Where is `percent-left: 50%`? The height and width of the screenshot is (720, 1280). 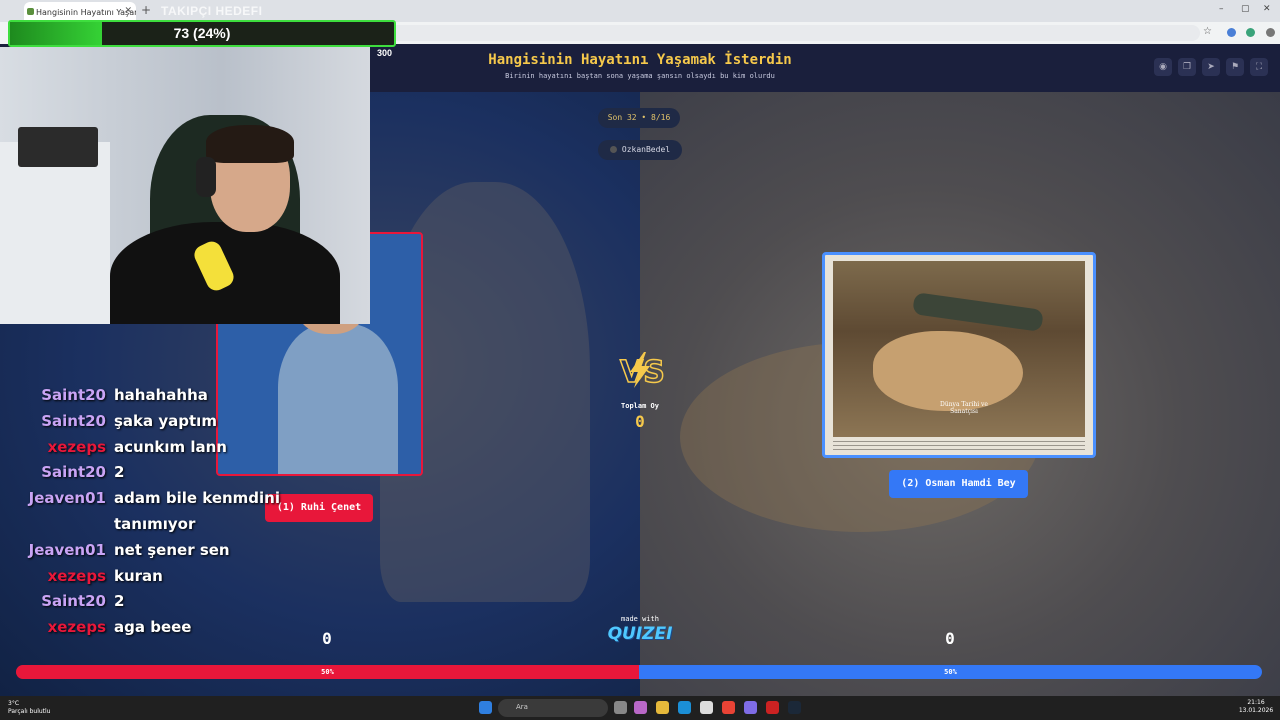
percent-left: 50% is located at coordinates (327, 672).